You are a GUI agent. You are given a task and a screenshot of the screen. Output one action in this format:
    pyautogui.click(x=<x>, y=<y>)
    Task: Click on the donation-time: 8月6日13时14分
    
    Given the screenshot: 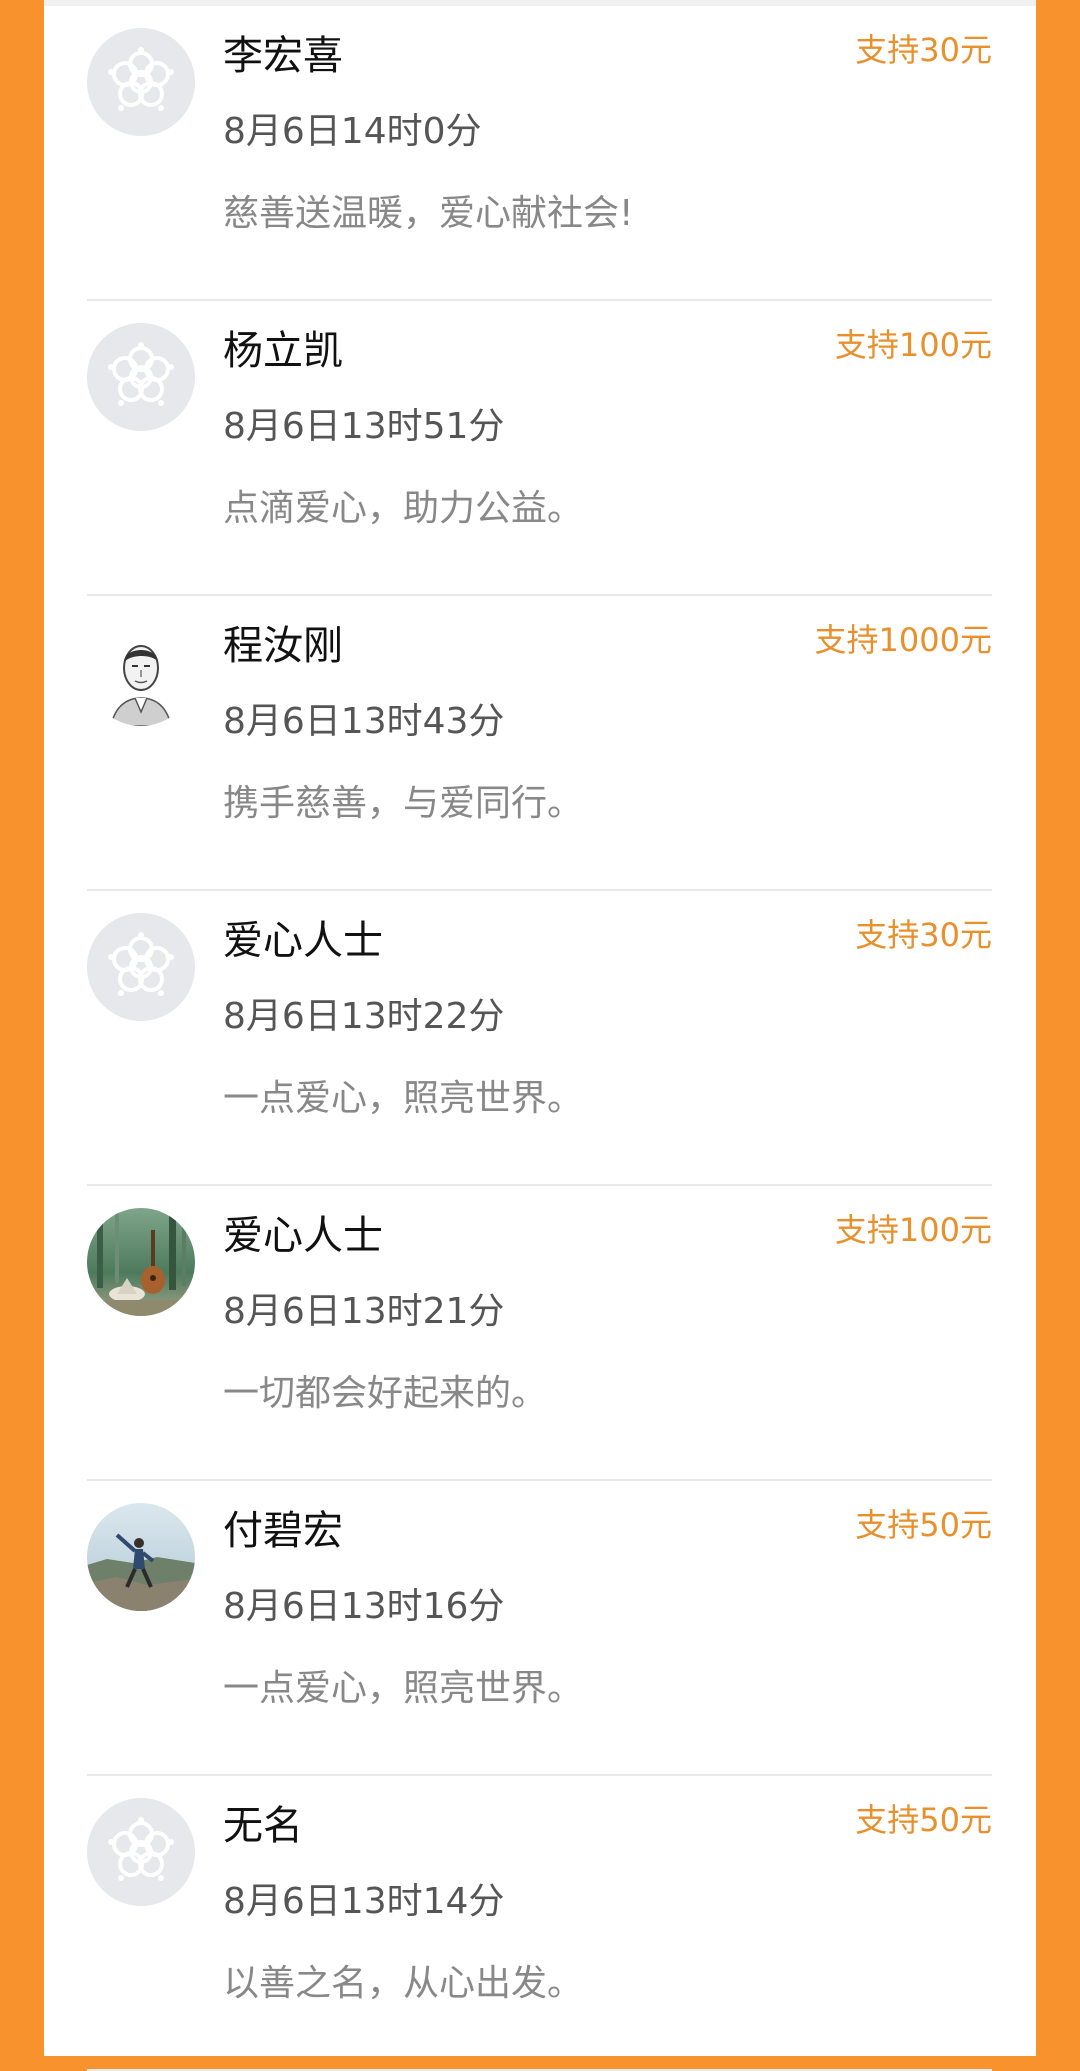 What is the action you would take?
    pyautogui.click(x=364, y=1901)
    